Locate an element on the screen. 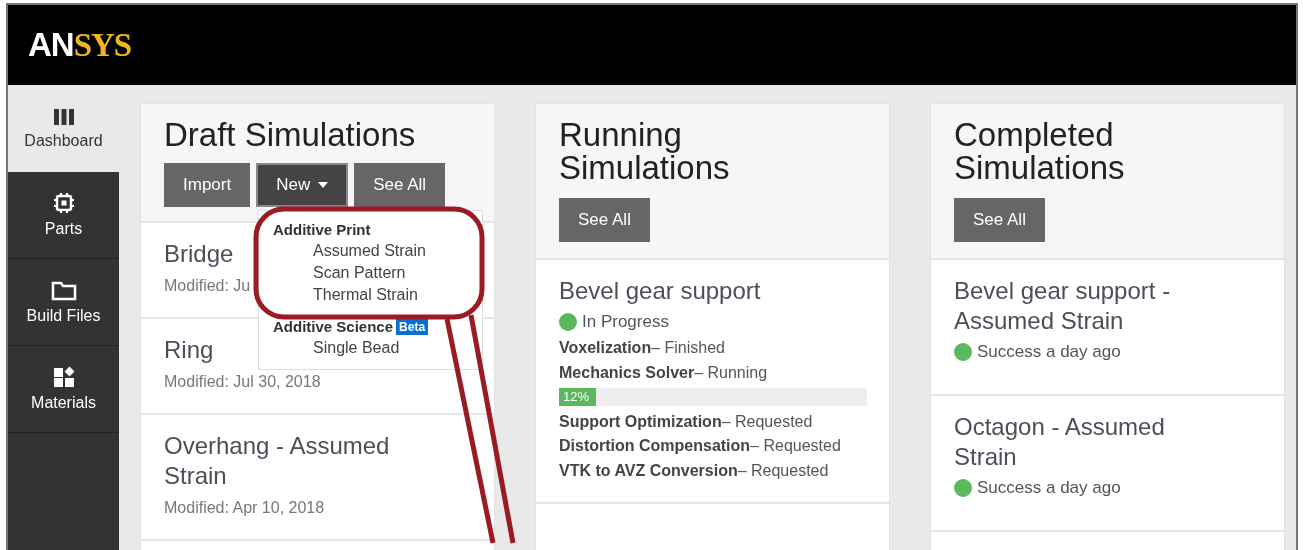  card-title: Octagon - Assumed Strain is located at coordinates (1060, 442).